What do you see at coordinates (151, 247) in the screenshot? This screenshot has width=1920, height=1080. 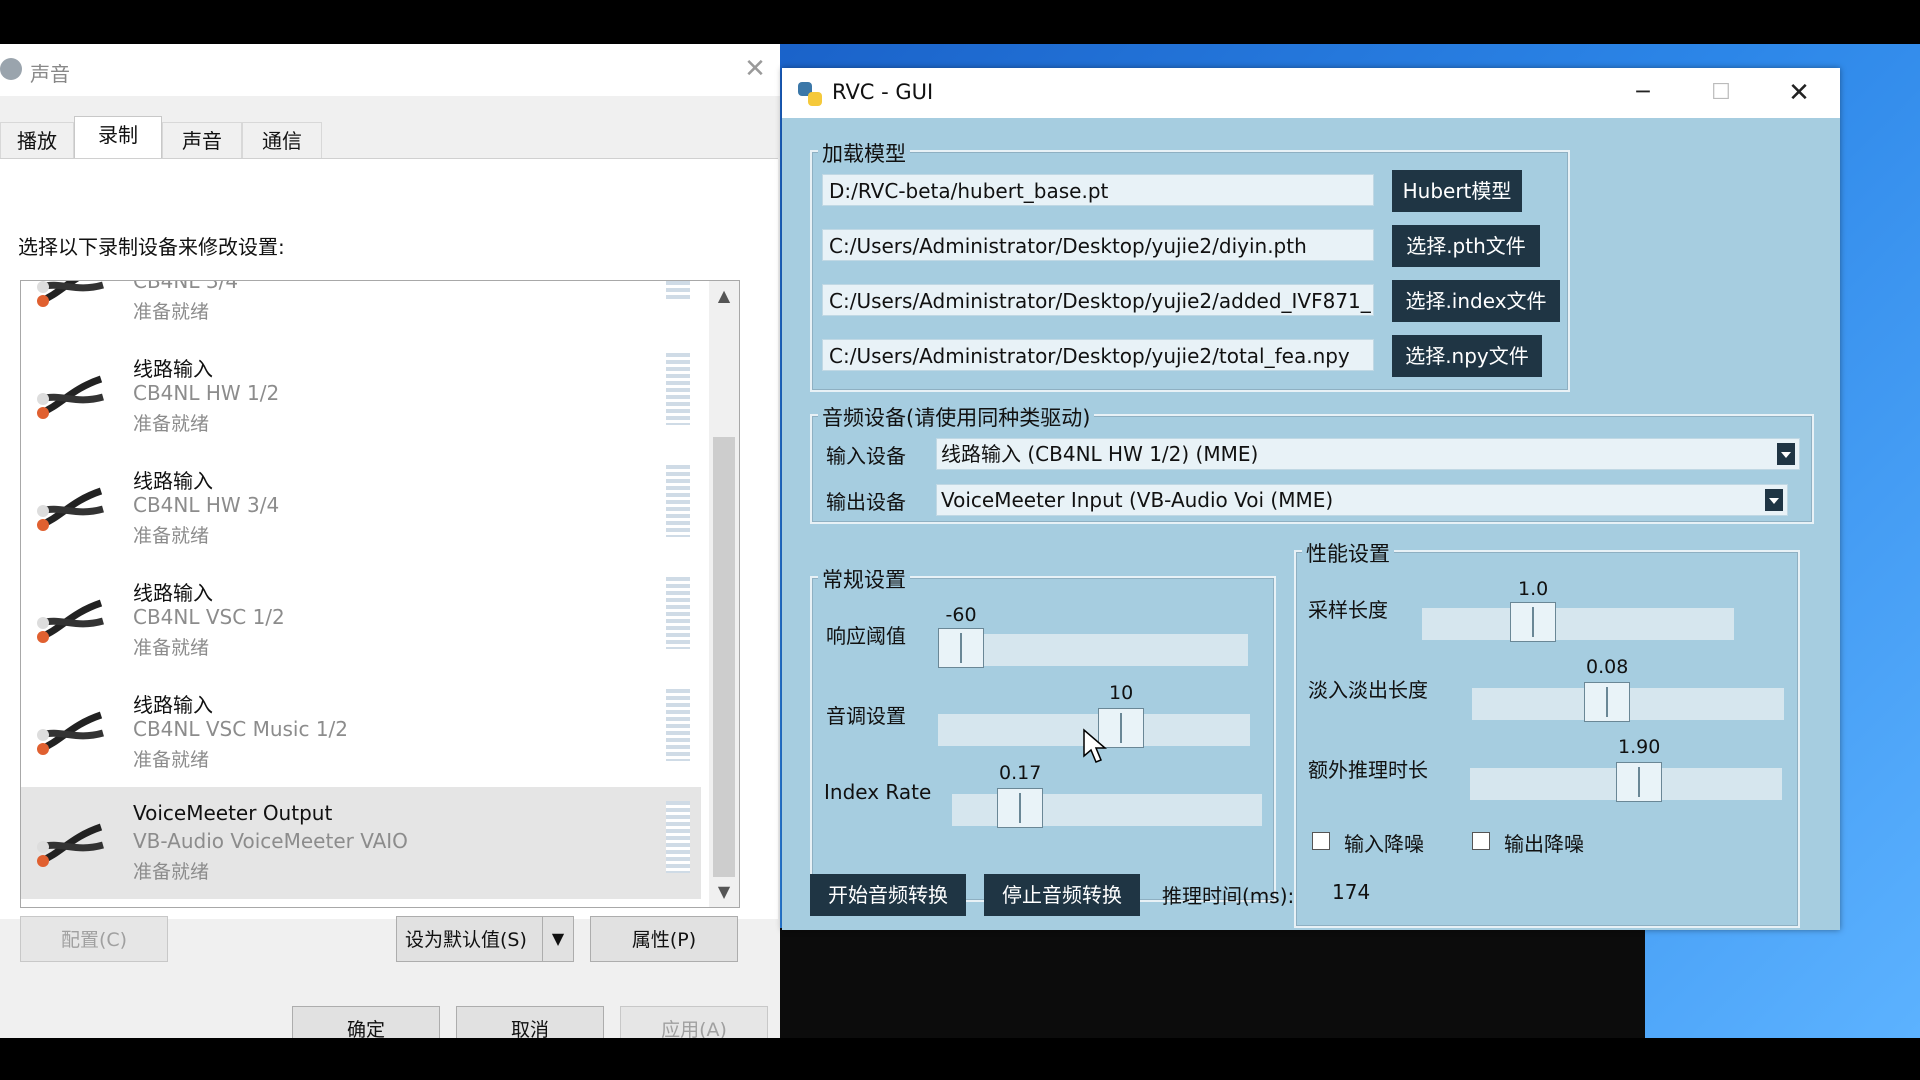 I see `select-device-prompt: 选择以下录制设备来修改设置:` at bounding box center [151, 247].